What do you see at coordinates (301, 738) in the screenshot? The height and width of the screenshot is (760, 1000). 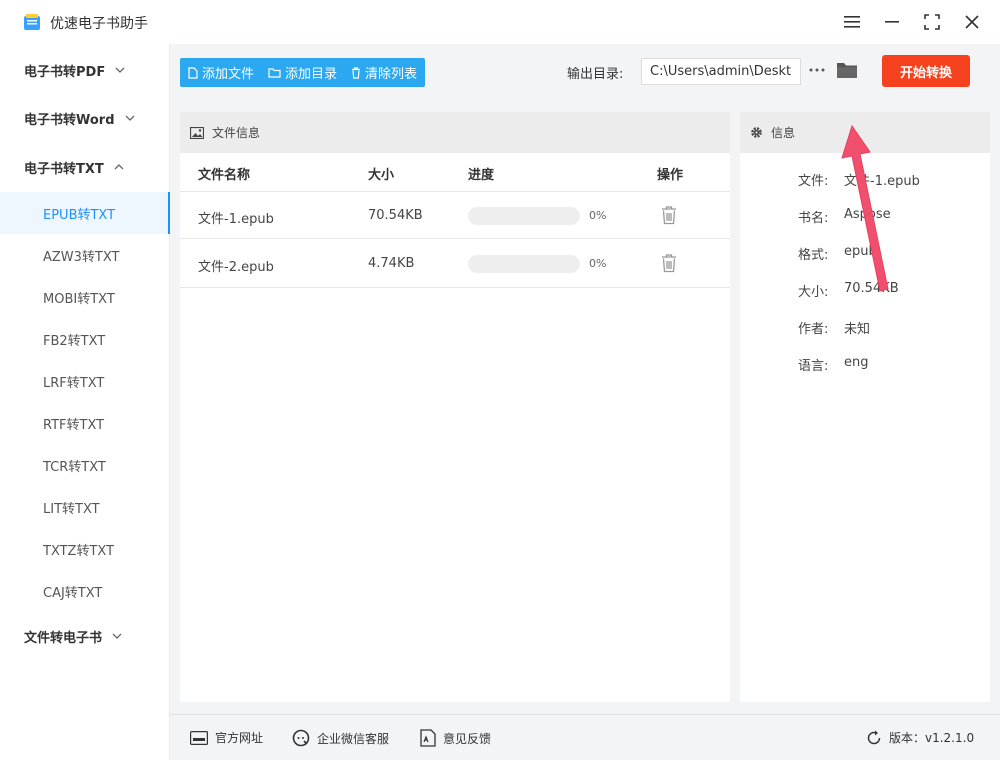 I see `chat-icon` at bounding box center [301, 738].